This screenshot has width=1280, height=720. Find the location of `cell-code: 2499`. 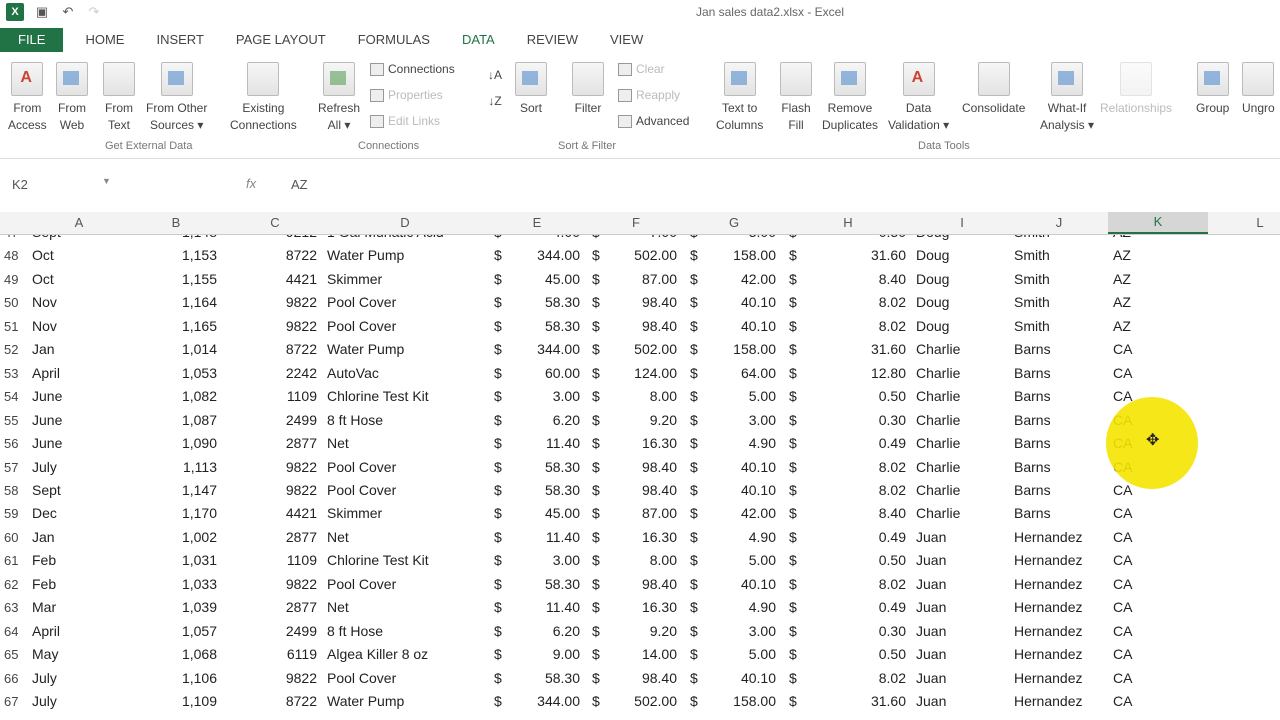

cell-code: 2499 is located at coordinates (278, 631).